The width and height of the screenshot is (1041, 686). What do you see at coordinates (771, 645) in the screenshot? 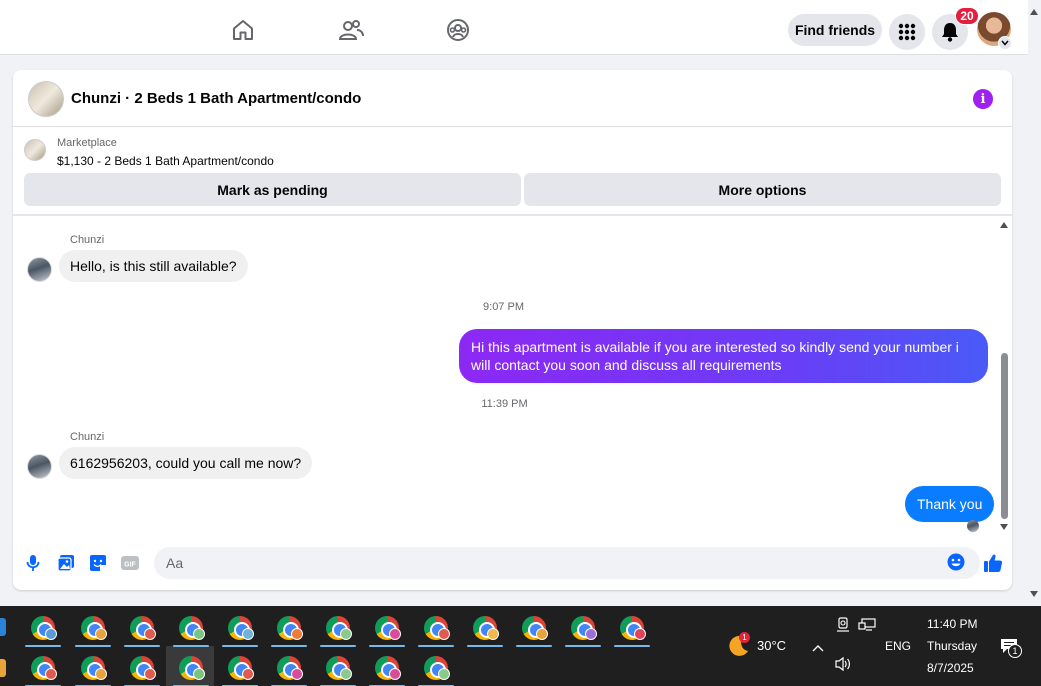
I see `weather-temperature: 30°C` at bounding box center [771, 645].